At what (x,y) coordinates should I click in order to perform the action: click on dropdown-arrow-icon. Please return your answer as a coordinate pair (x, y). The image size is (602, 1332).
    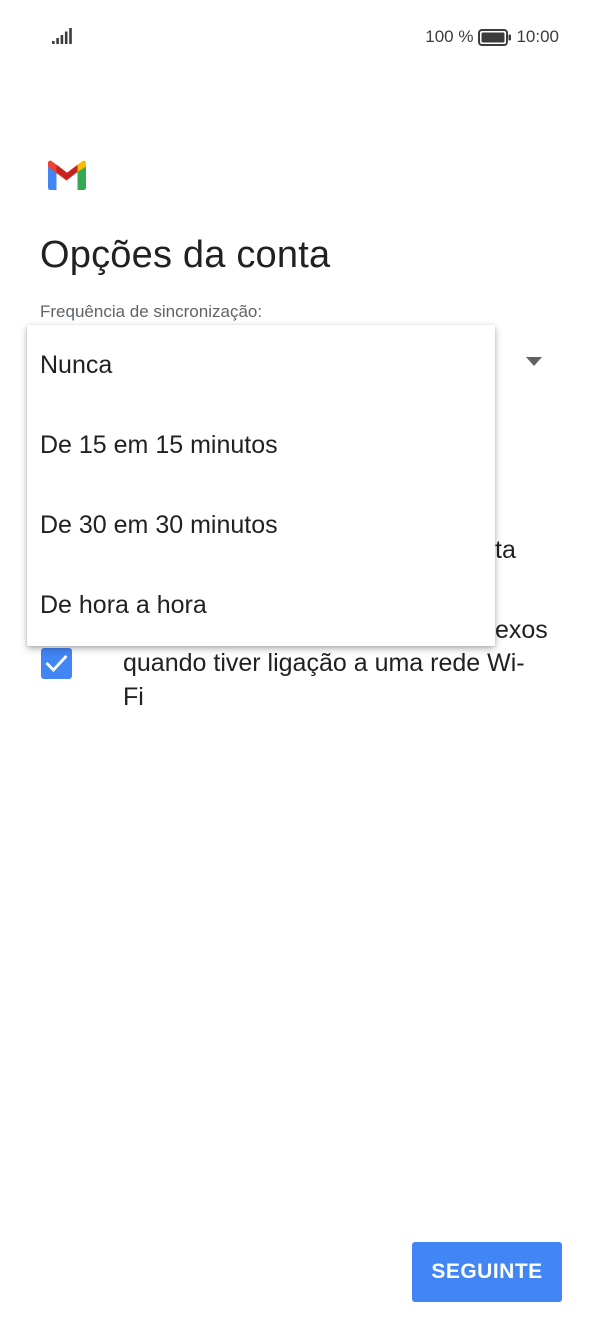
    Looking at the image, I should click on (534, 361).